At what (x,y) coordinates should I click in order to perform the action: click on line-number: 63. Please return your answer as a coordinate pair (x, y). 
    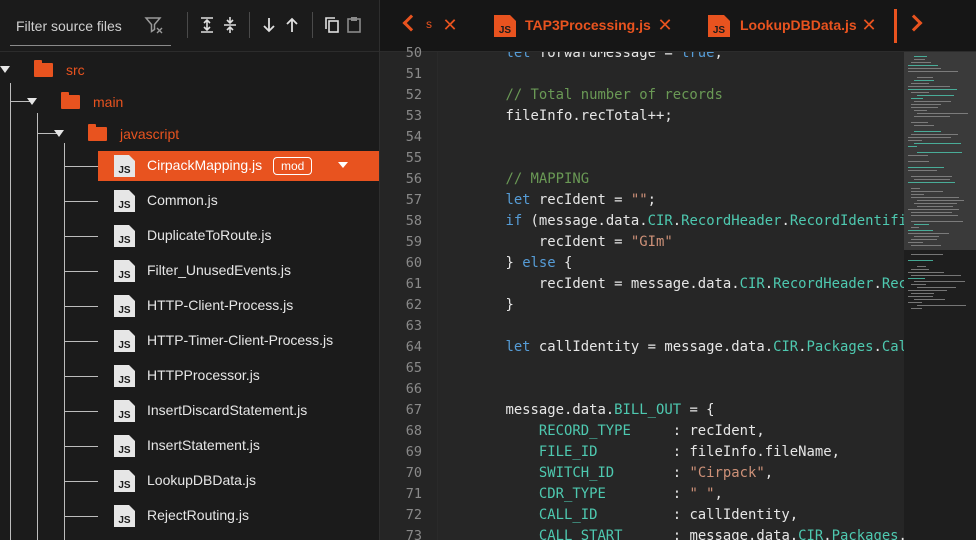
    Looking at the image, I should click on (413, 326).